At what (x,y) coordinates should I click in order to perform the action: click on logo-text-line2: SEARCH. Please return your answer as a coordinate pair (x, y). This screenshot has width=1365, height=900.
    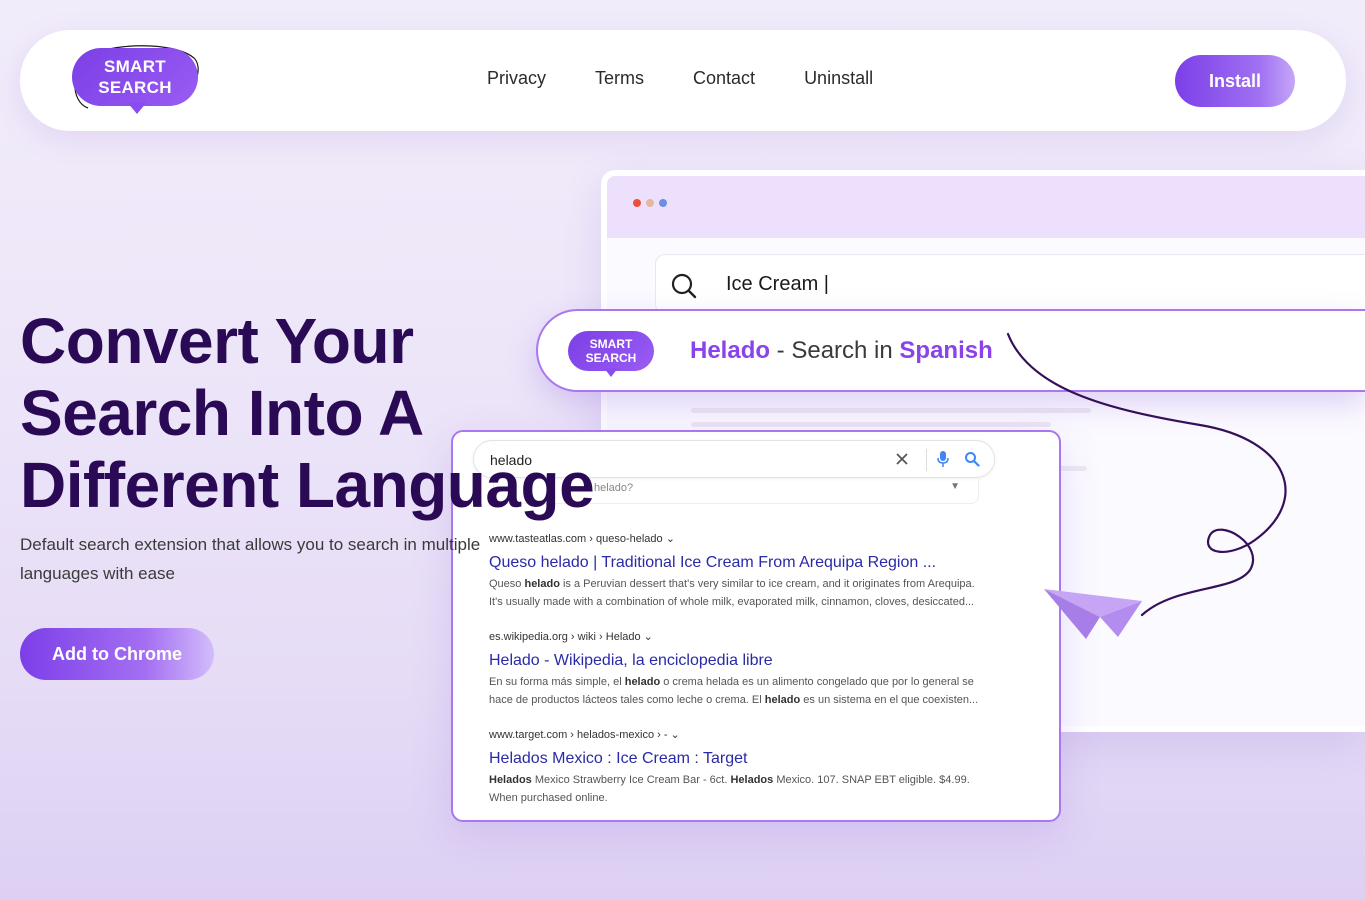
    Looking at the image, I should click on (135, 87).